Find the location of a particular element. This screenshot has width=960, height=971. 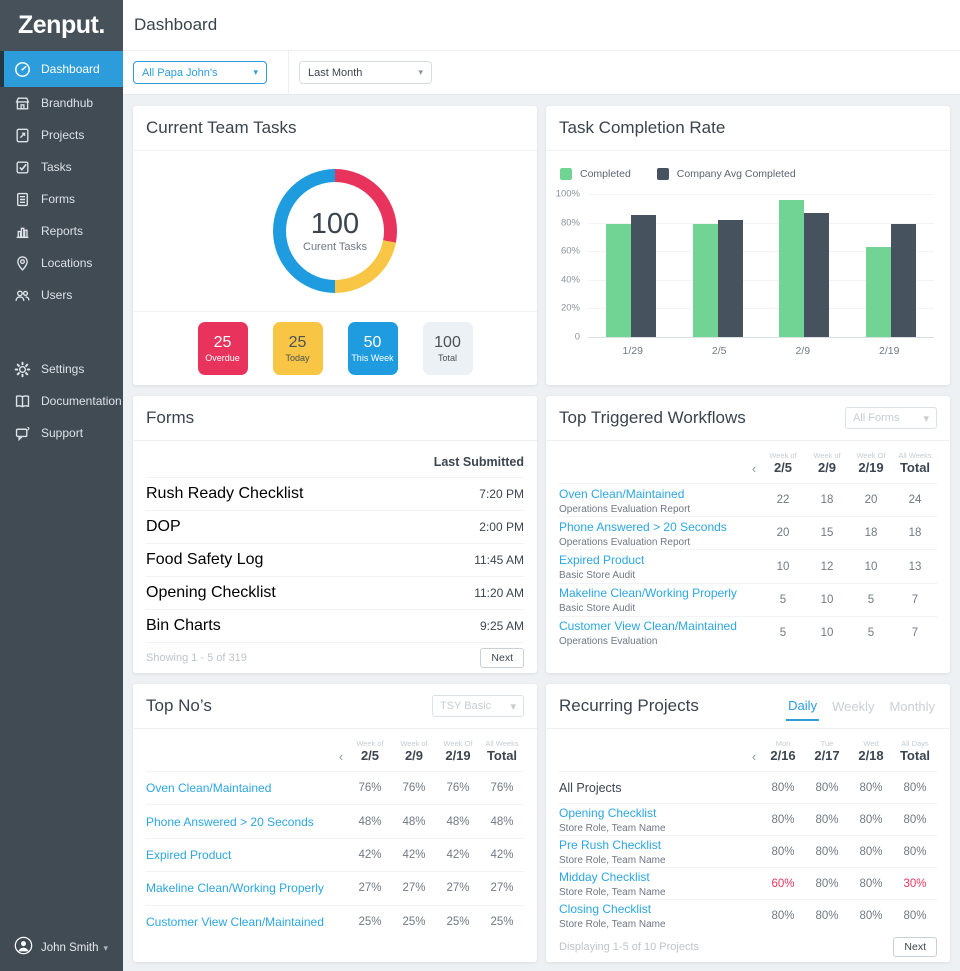

filter-bar: All Papa John's ▾ Last Month ▾ is located at coordinates (541, 72).